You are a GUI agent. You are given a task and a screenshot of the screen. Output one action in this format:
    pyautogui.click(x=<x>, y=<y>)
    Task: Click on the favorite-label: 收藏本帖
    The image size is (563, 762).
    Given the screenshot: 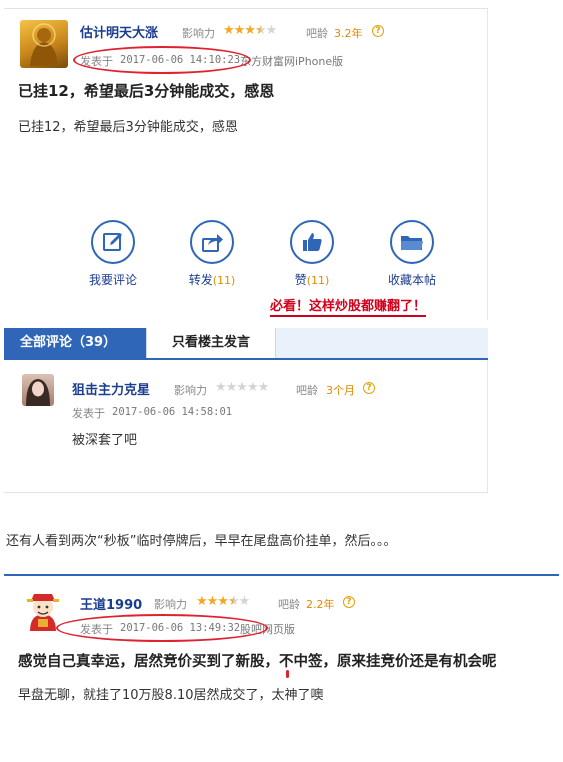 What is the action you would take?
    pyautogui.click(x=411, y=280)
    